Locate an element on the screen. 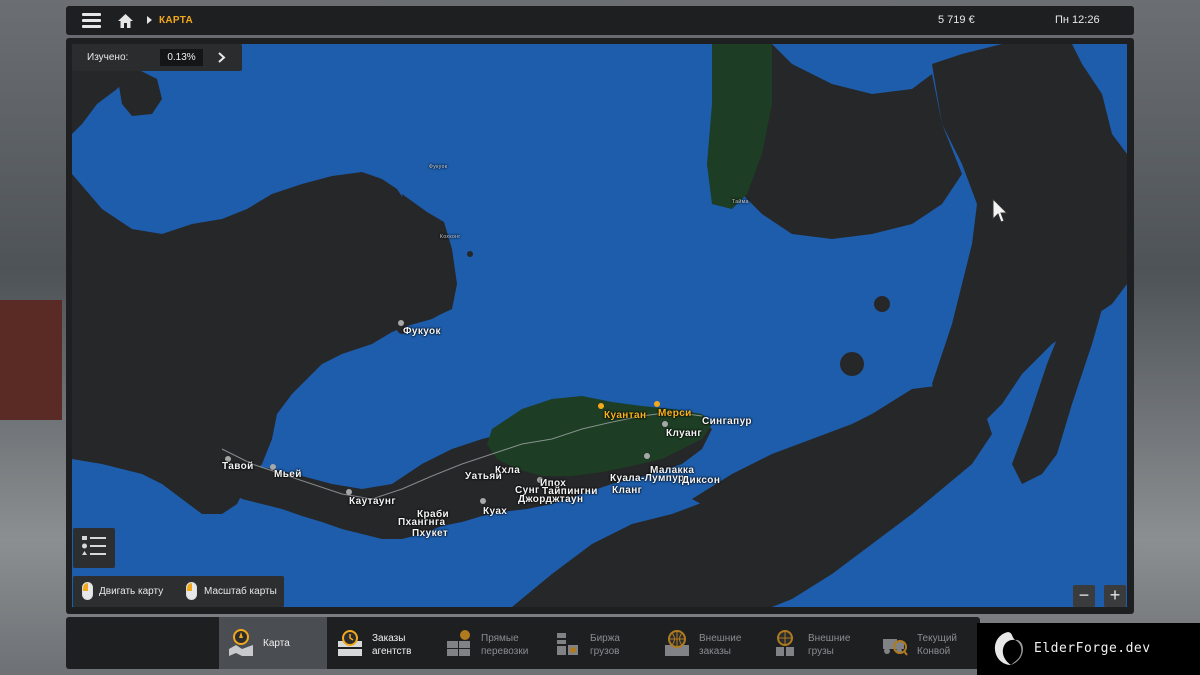 The width and height of the screenshot is (1200, 675). tab-label: Прямые перевозки is located at coordinates (505, 645).